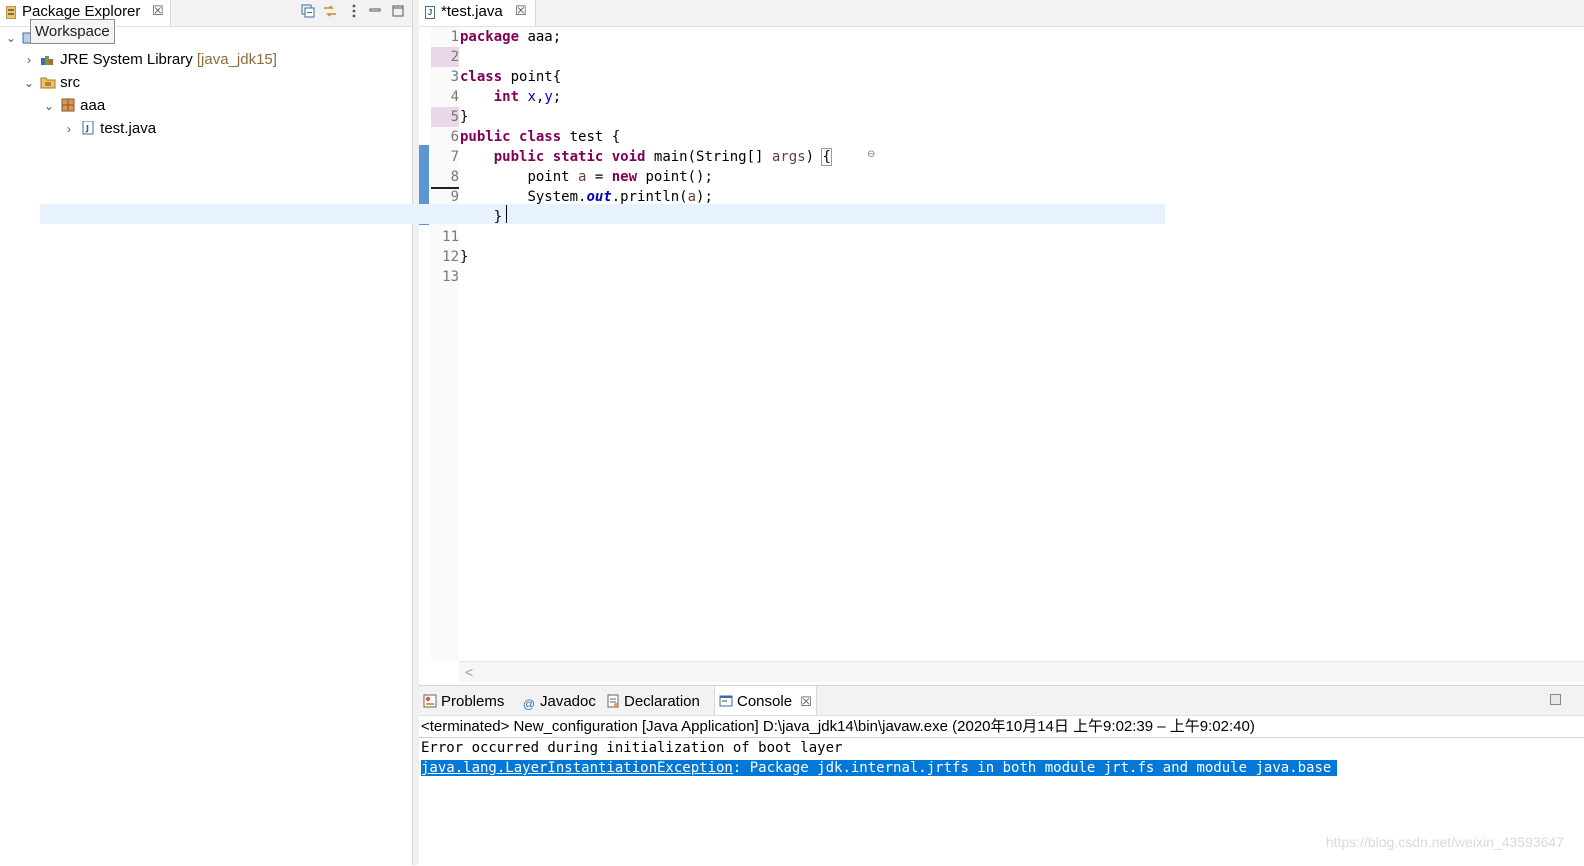 The height and width of the screenshot is (866, 1584). What do you see at coordinates (454, 137) in the screenshot?
I see `line-number: 6` at bounding box center [454, 137].